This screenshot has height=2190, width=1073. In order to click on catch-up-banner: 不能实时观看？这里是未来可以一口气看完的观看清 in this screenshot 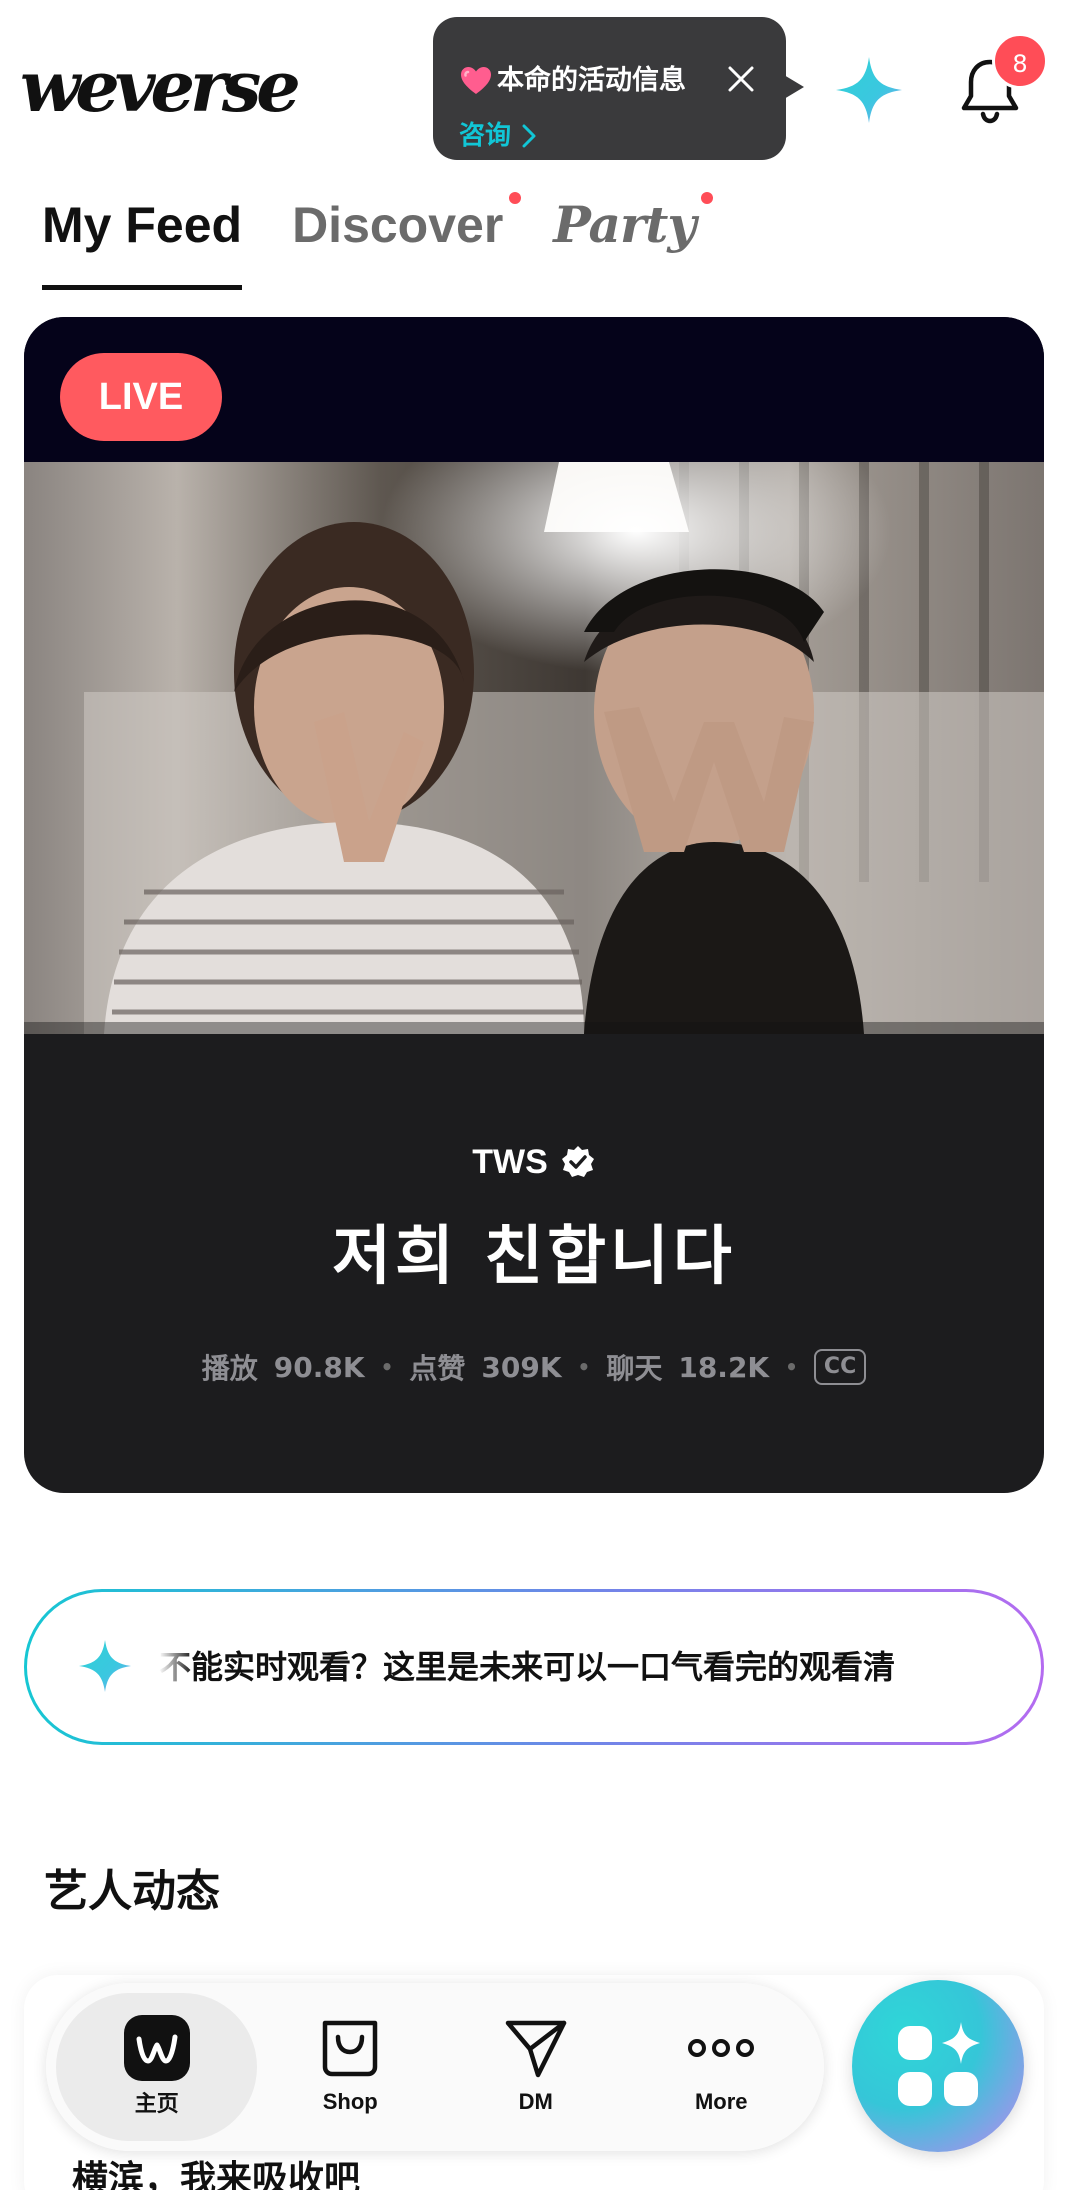, I will do `click(534, 1667)`.